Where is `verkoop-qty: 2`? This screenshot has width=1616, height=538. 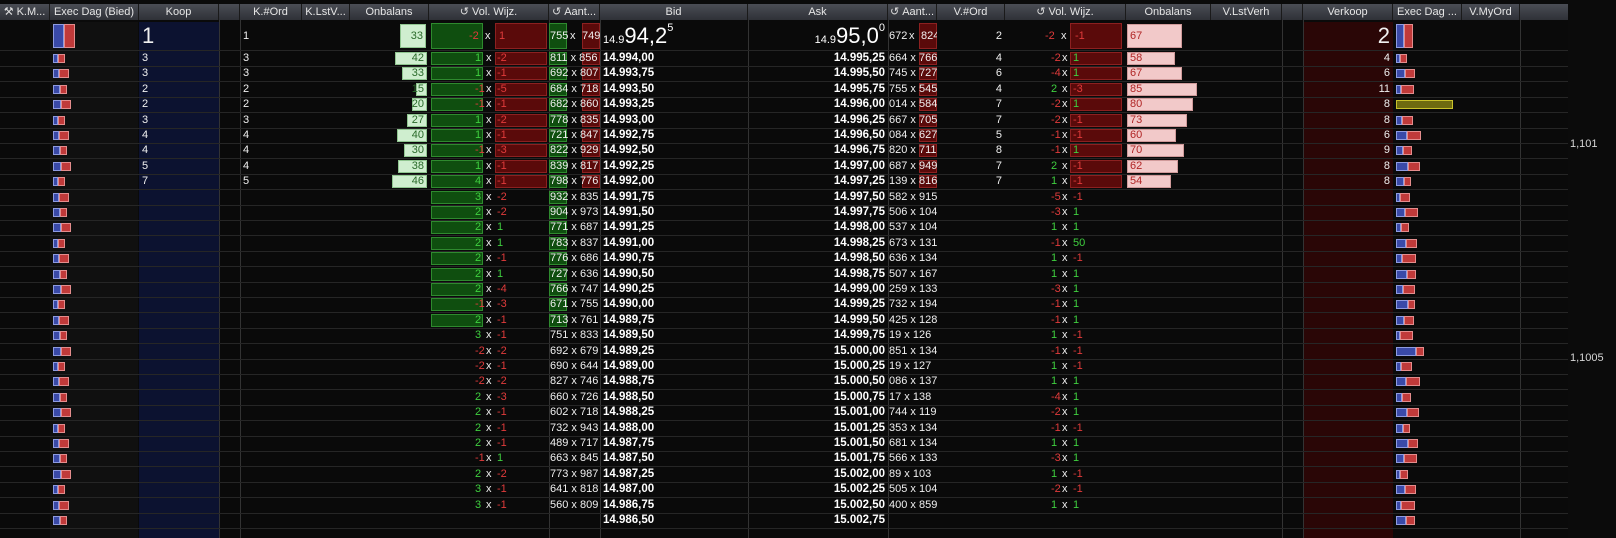 verkoop-qty: 2 is located at coordinates (1348, 35).